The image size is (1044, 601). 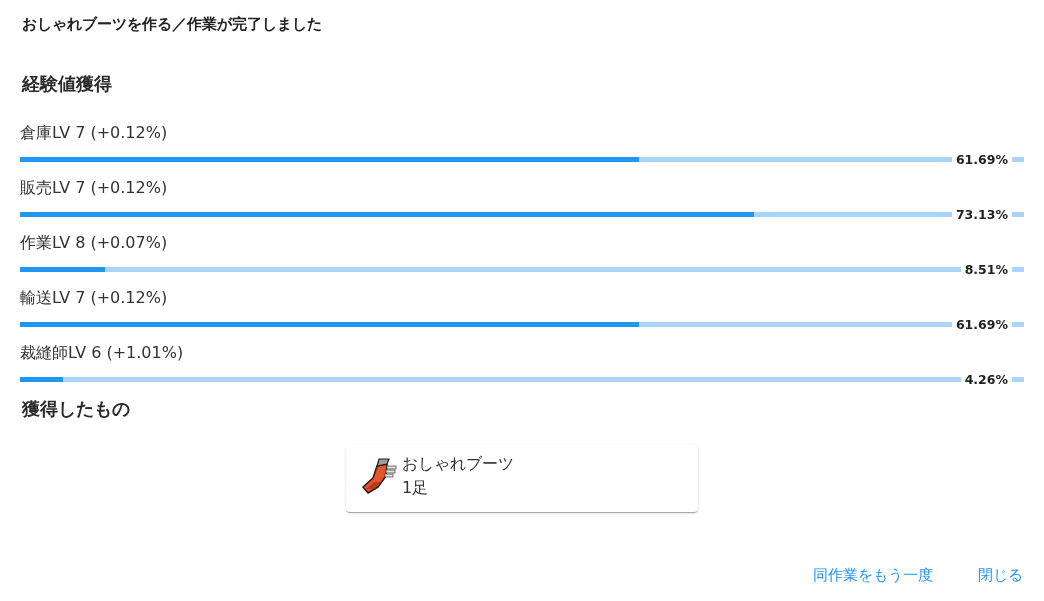 I want to click on dialog-button: 閉じる, so click(x=1000, y=575).